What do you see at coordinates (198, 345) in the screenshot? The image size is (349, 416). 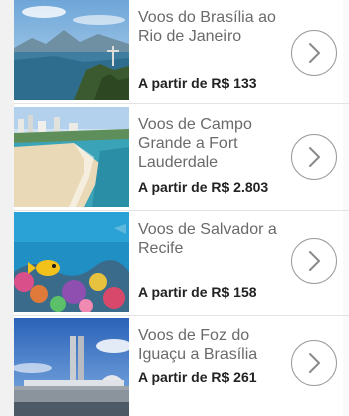 I see `offer-title: Voos de Foz do Iguaçu a Brasília` at bounding box center [198, 345].